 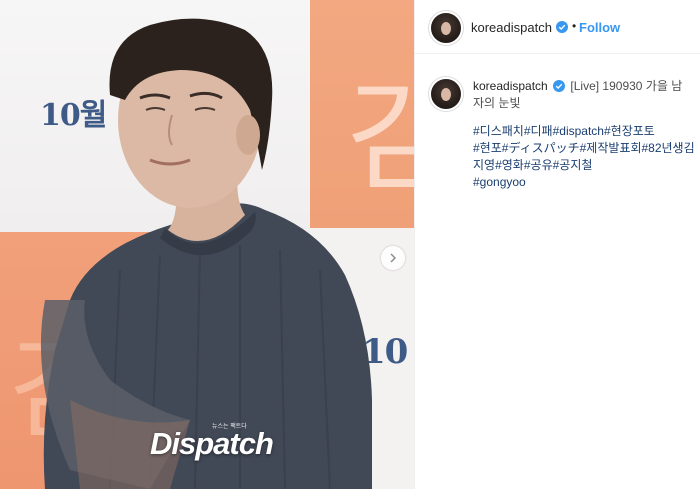 What do you see at coordinates (583, 95) in the screenshot?
I see `caption-text: koreadispatch [Live] 190930 가을 남자의 눈빛` at bounding box center [583, 95].